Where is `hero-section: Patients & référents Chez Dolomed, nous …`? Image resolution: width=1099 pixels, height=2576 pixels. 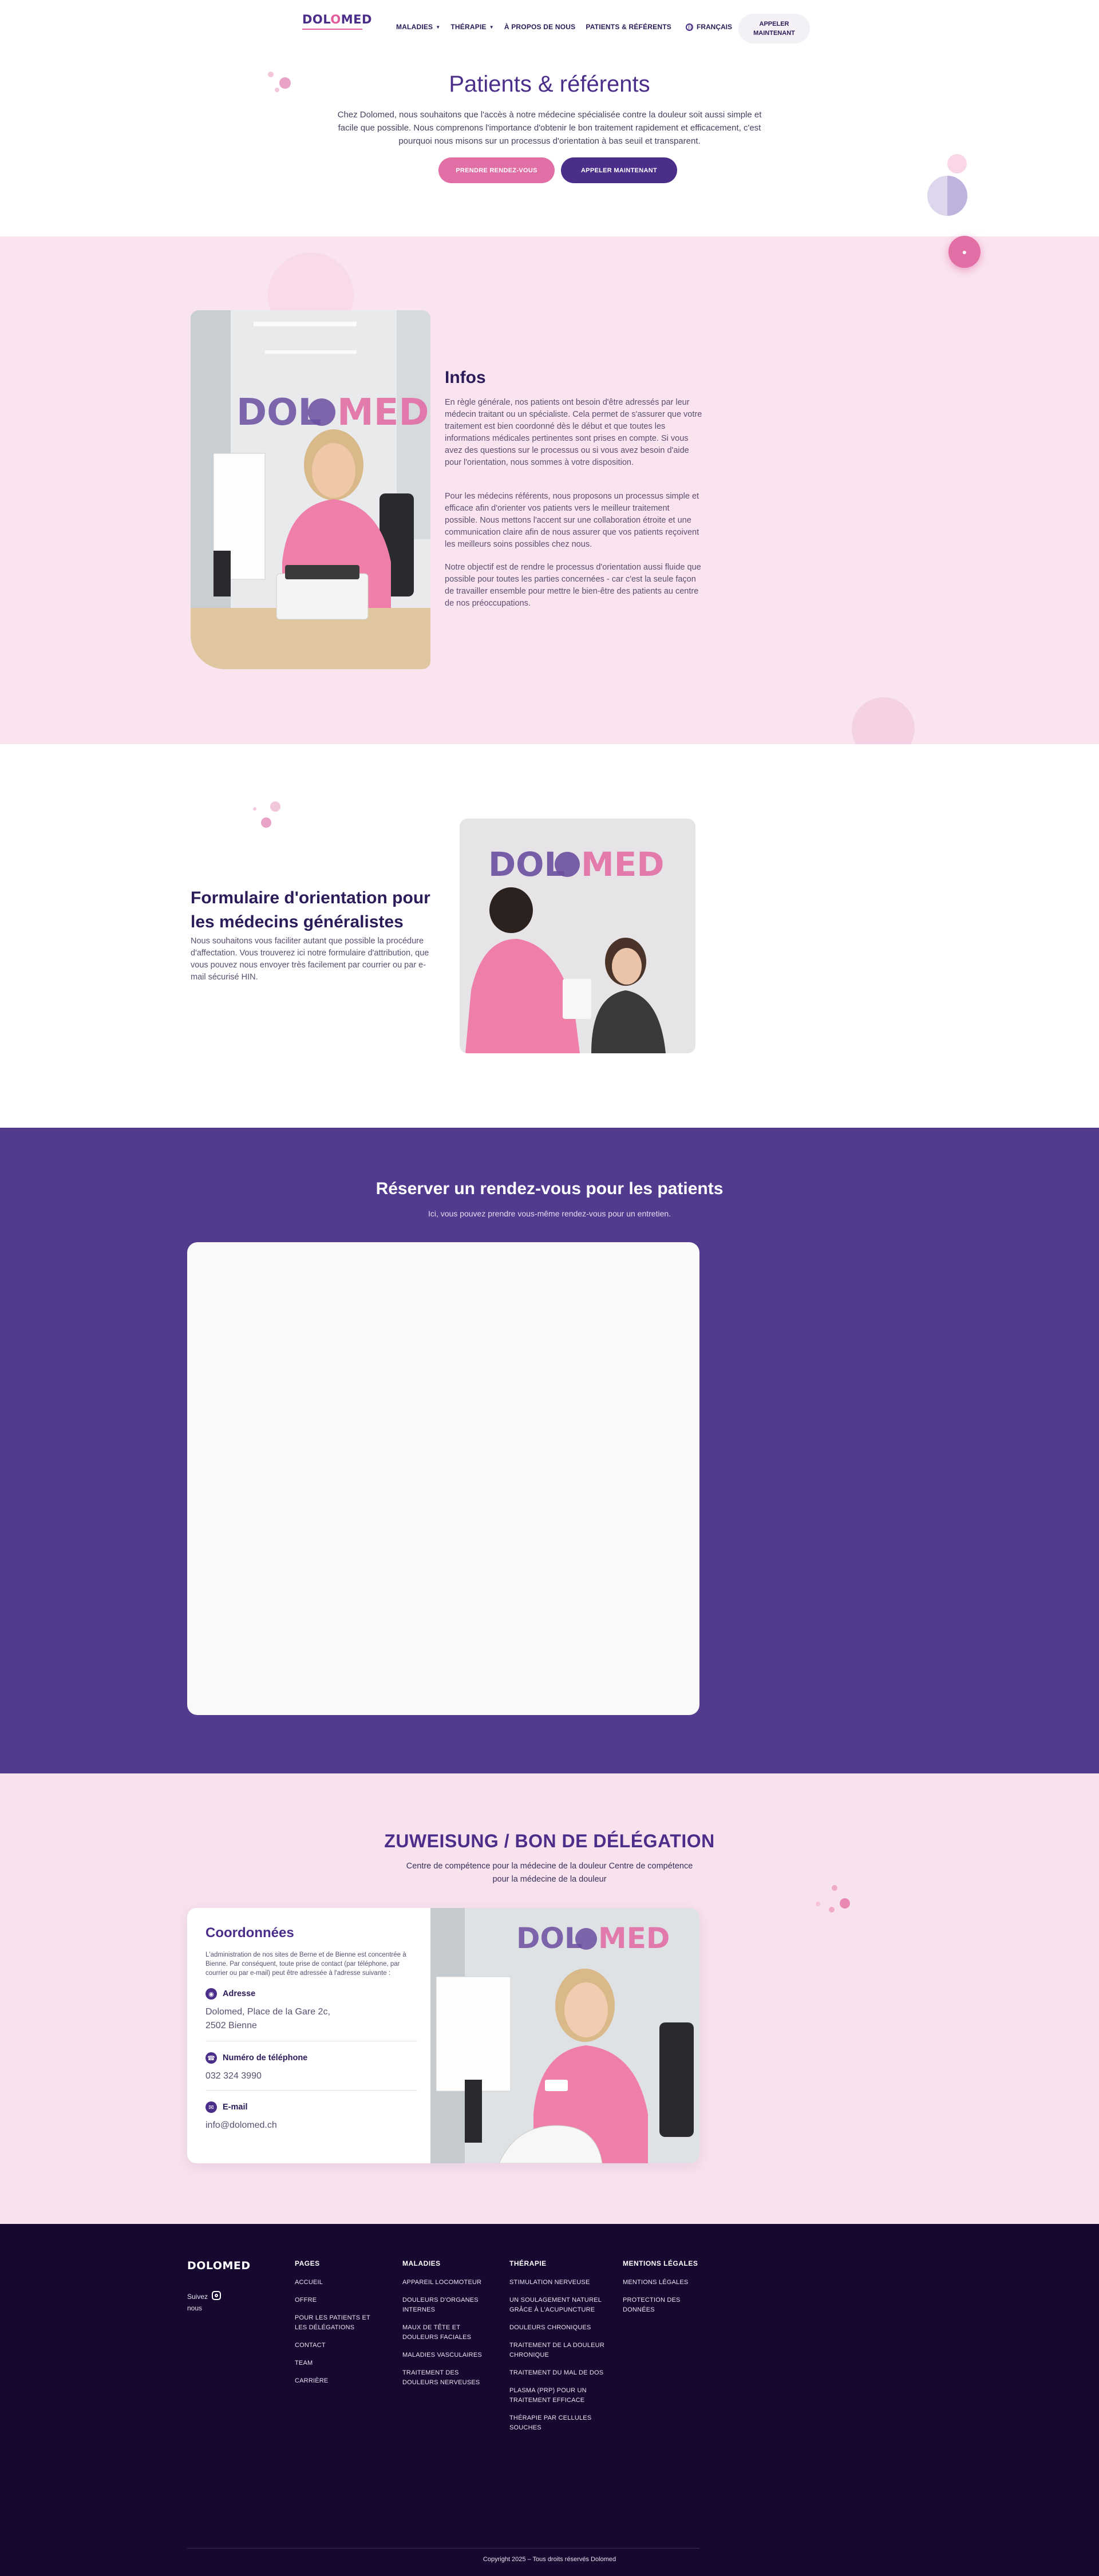
hero-section: Patients & référents Chez Dolomed, nous … is located at coordinates (549, 145).